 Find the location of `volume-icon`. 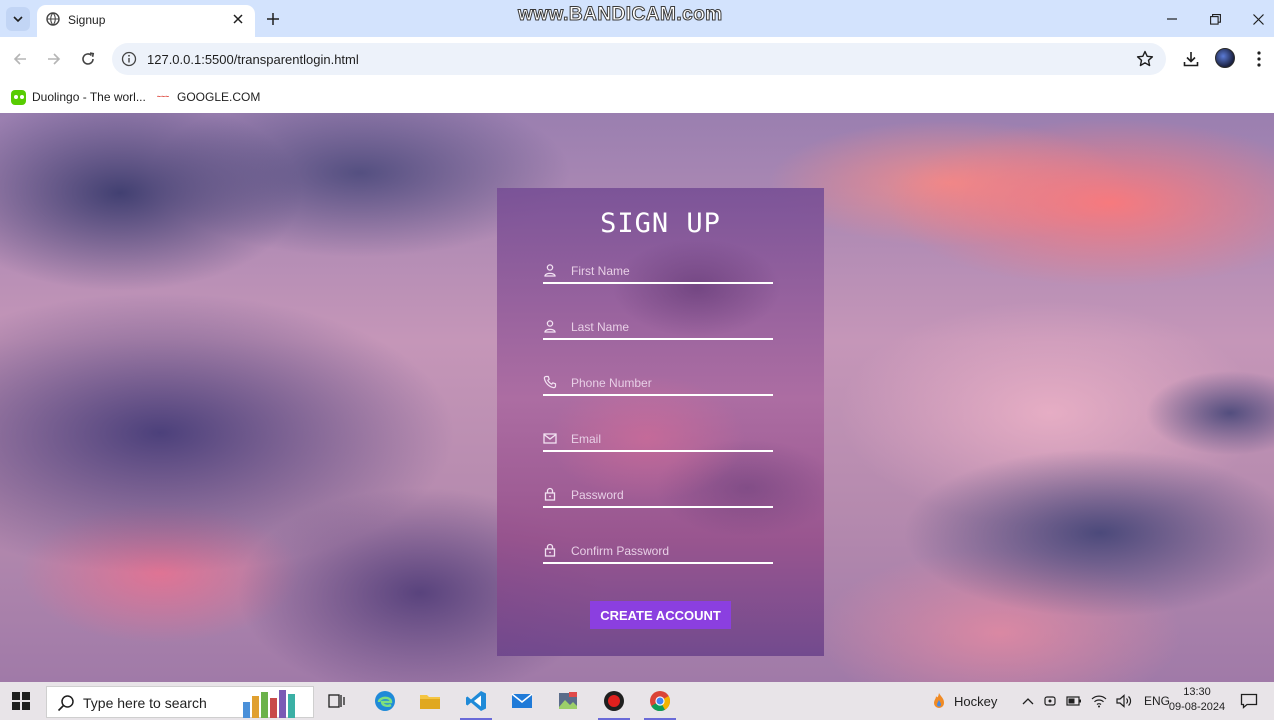

volume-icon is located at coordinates (1124, 701).